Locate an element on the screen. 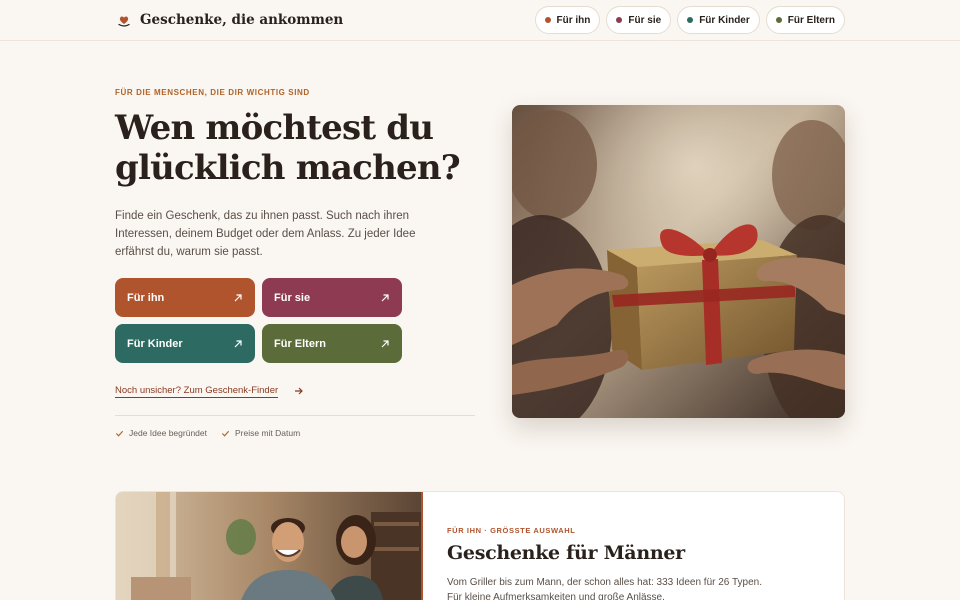 This screenshot has width=960, height=600. category-buttons: Für ihn Für sie Für Kinder Für Eltern is located at coordinates (258, 320).